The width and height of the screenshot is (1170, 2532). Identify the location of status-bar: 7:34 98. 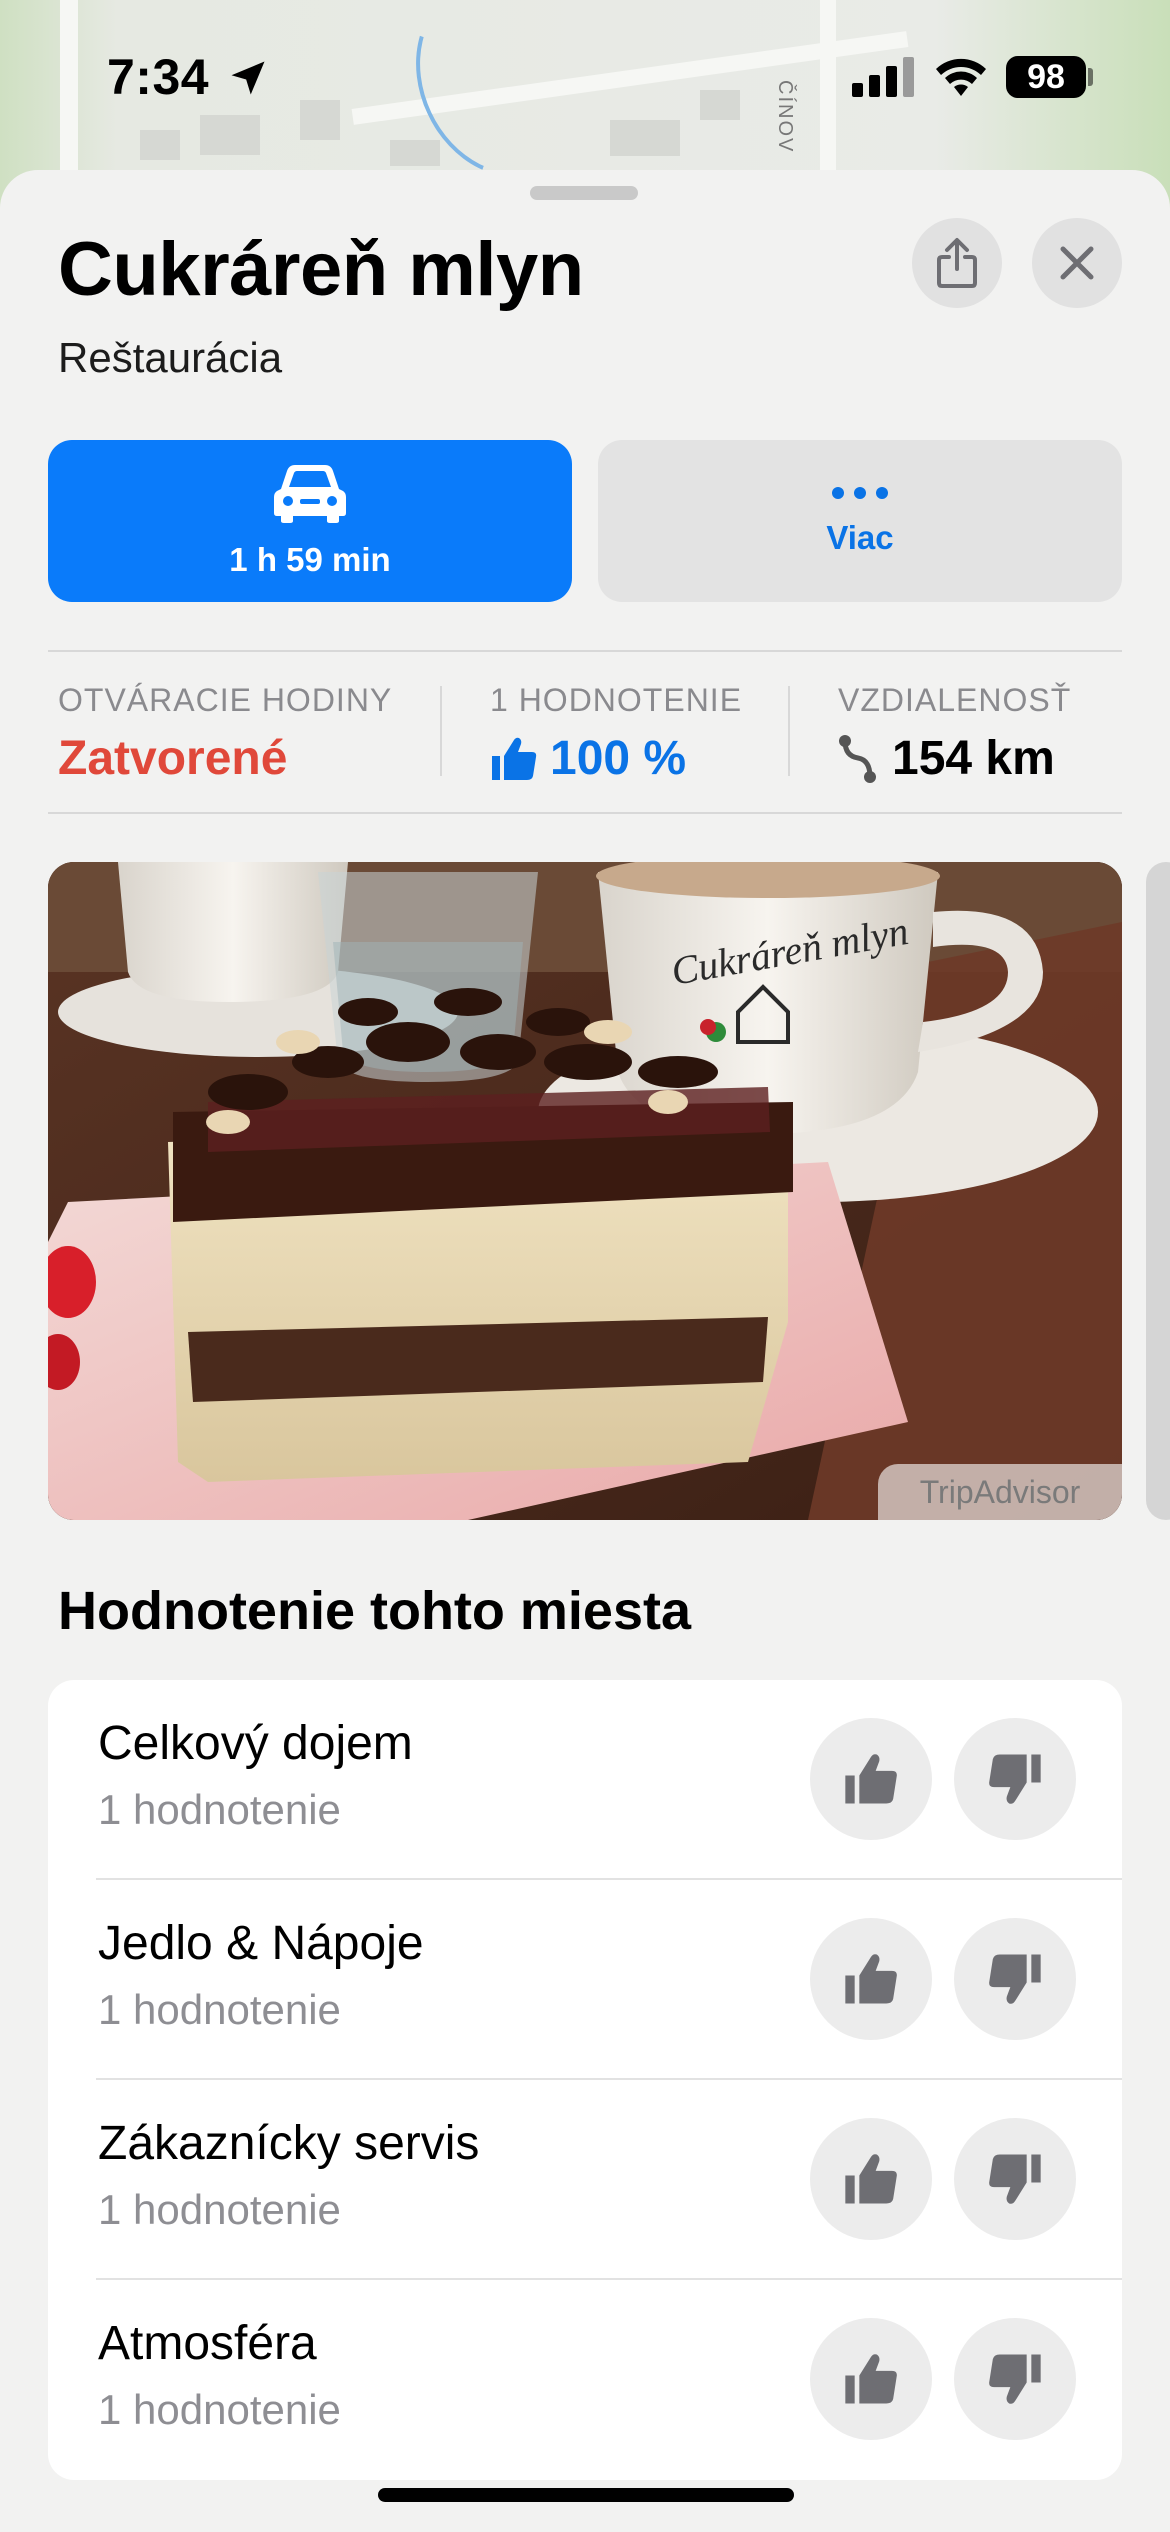
(585, 75).